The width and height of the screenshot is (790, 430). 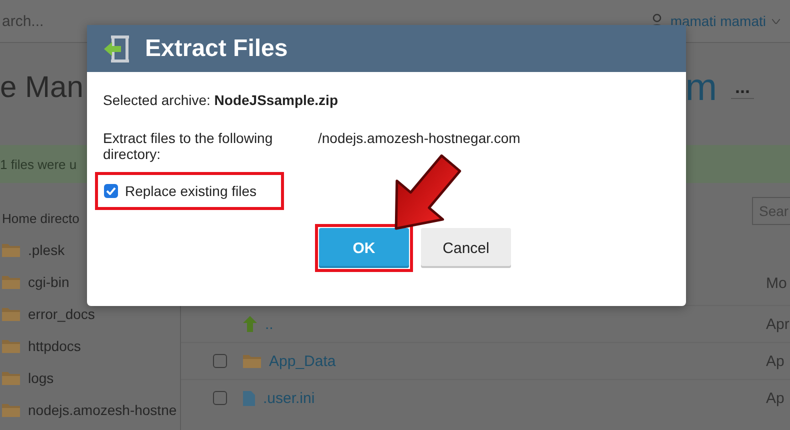 I want to click on column-header: Mo, so click(x=778, y=290).